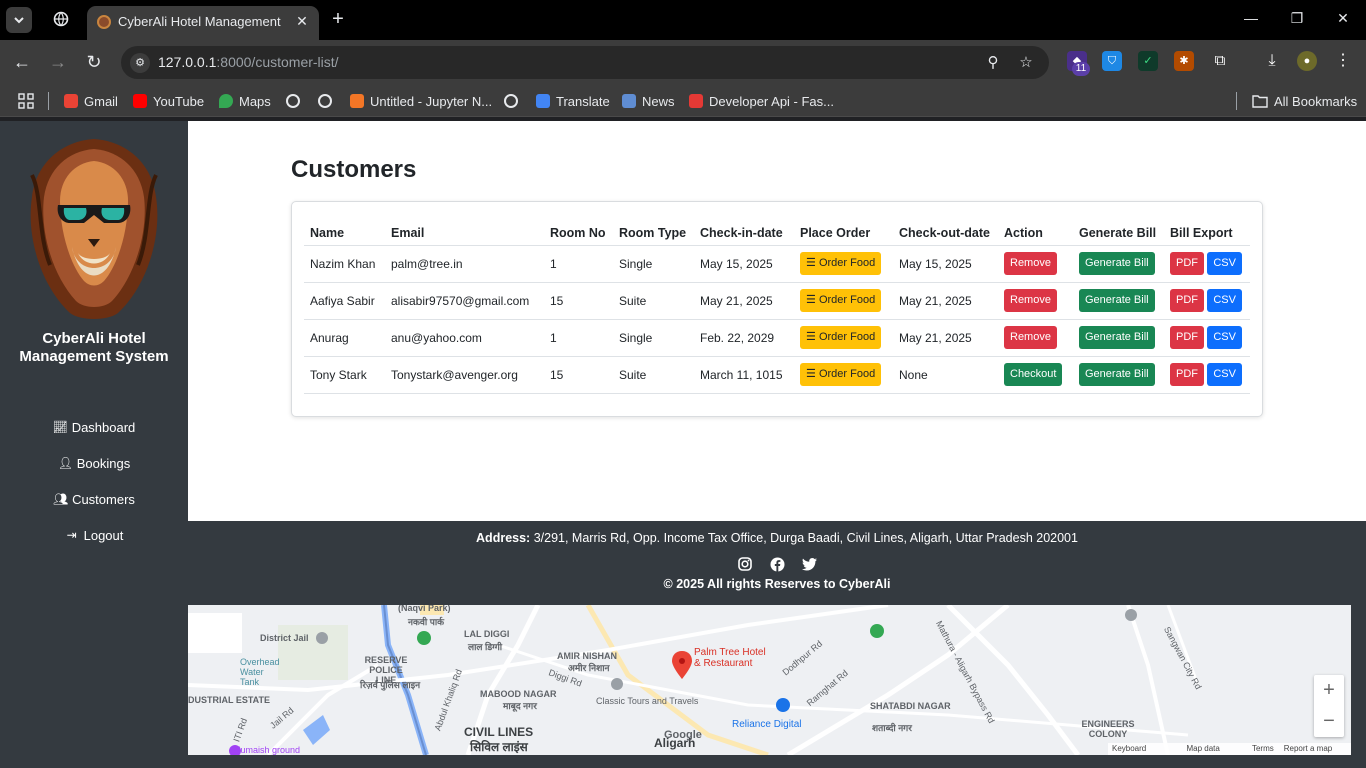 The image size is (1366, 768). I want to click on bookmark-label: News, so click(658, 101).